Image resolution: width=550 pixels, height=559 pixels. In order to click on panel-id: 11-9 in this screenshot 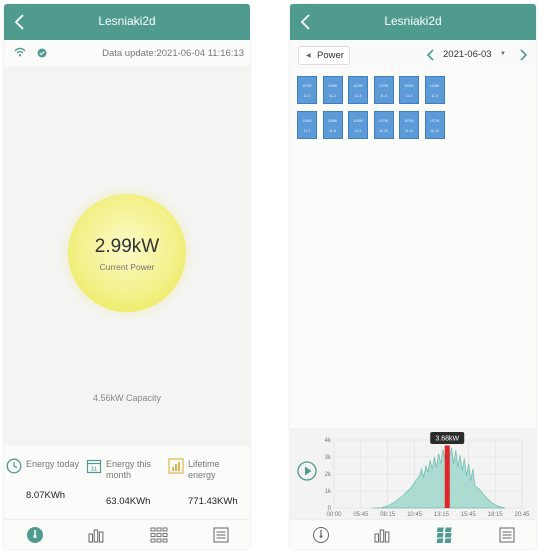, I will do `click(358, 131)`.